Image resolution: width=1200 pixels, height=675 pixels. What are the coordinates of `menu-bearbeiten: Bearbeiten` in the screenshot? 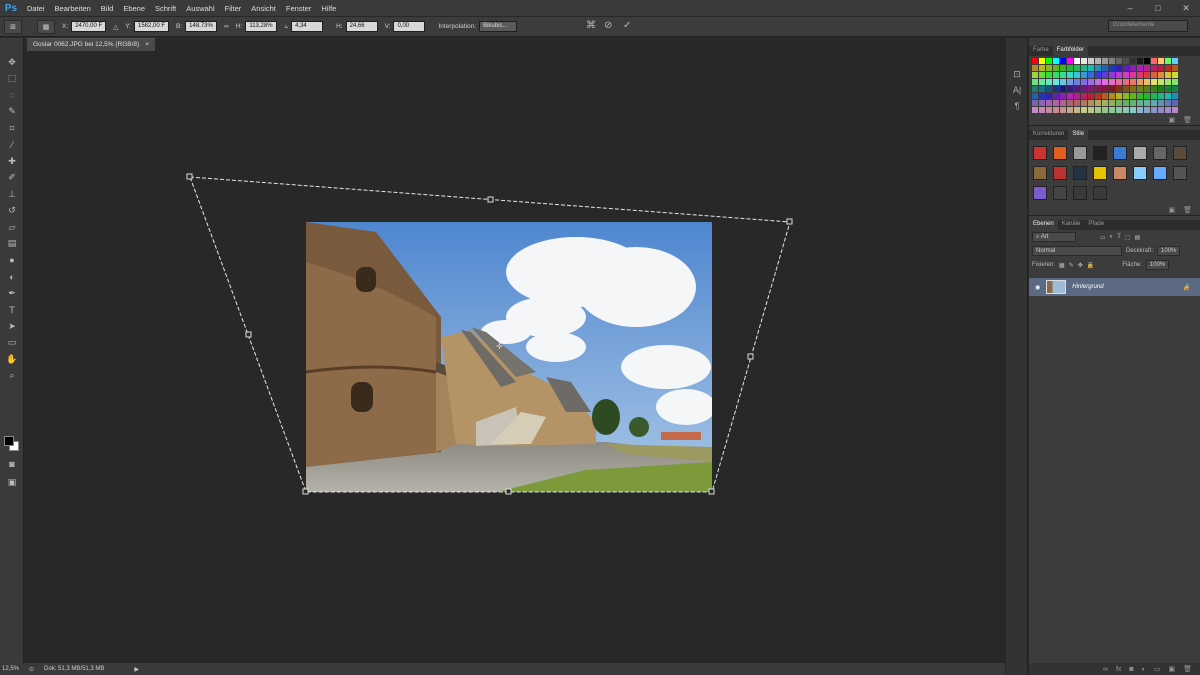 It's located at (73, 8).